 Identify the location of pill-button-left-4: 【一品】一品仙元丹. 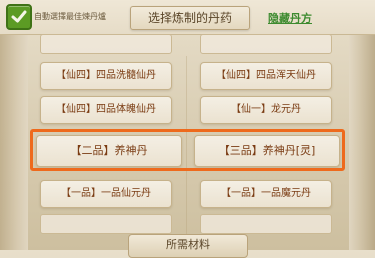
(106, 194).